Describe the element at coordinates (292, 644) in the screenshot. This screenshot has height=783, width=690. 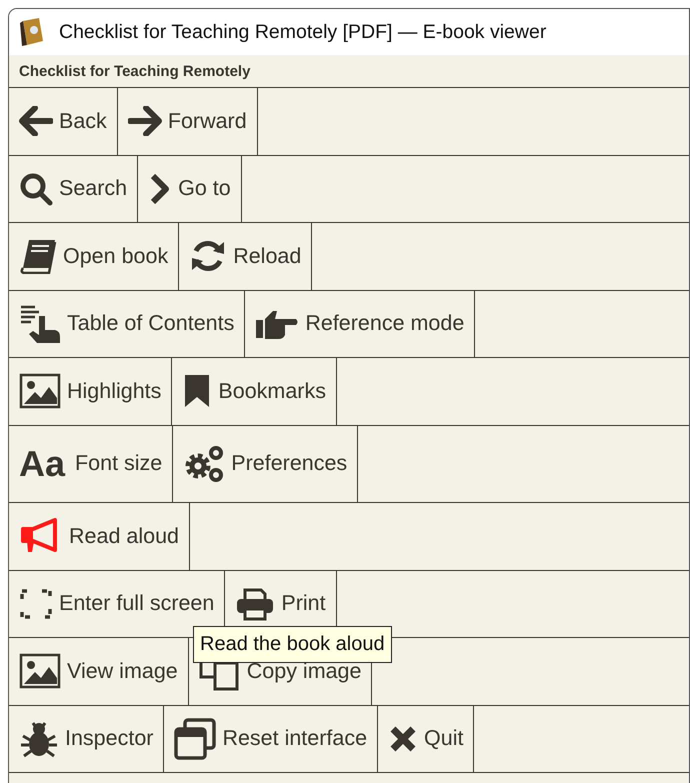
I see `tooltip: Read the book aloud` at that location.